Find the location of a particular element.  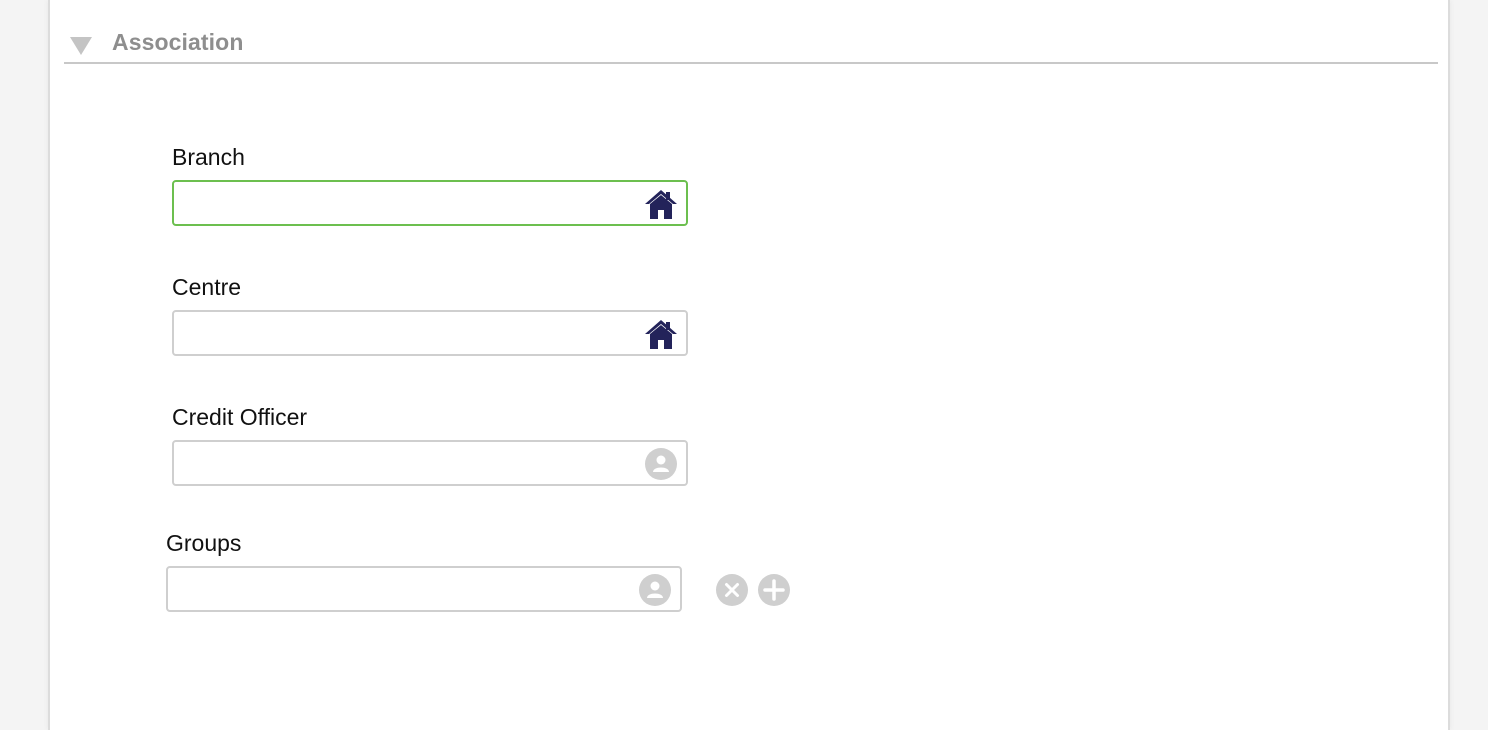

groups-field is located at coordinates (424, 589).